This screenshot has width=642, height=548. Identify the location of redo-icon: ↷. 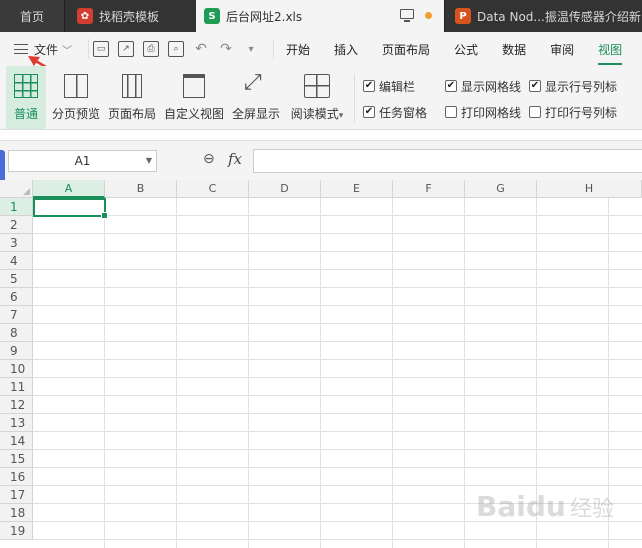
(226, 49).